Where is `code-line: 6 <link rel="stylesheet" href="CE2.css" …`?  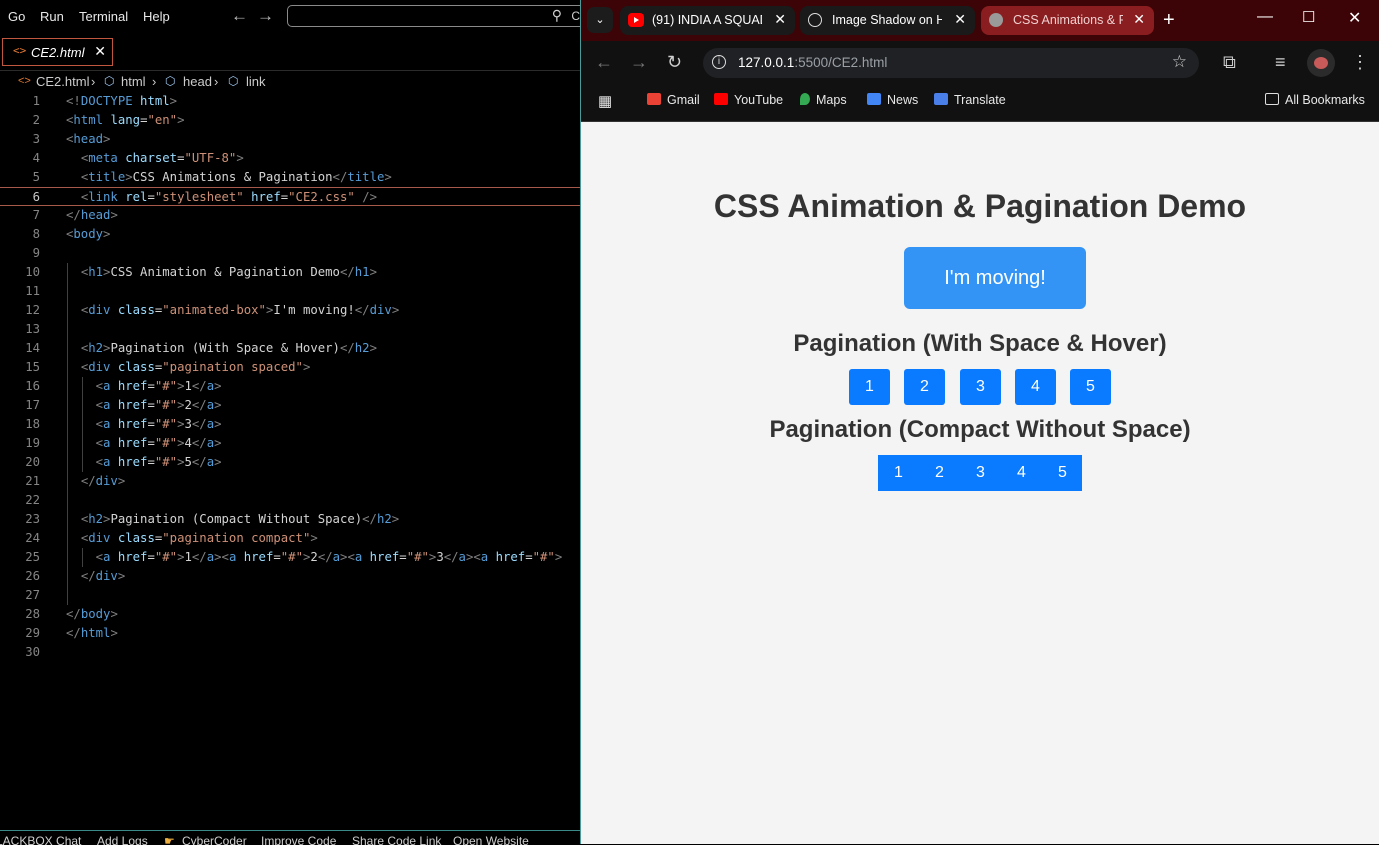
code-line: 6 <link rel="stylesheet" href="CE2.css" … is located at coordinates (290, 196).